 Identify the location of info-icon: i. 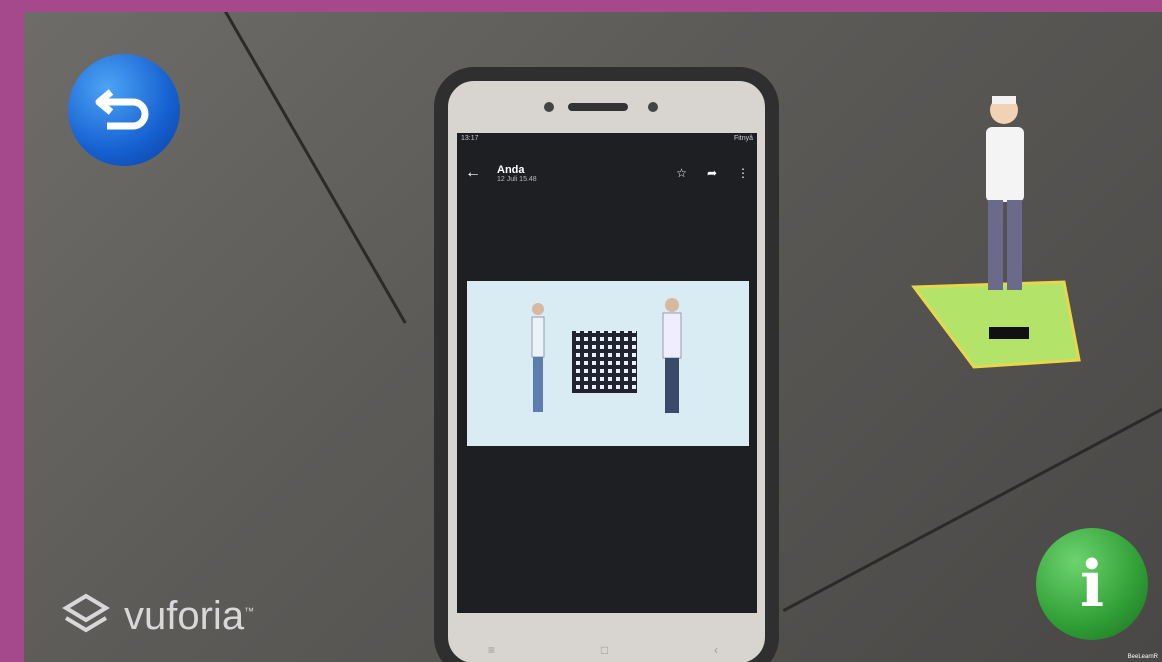
(1092, 584).